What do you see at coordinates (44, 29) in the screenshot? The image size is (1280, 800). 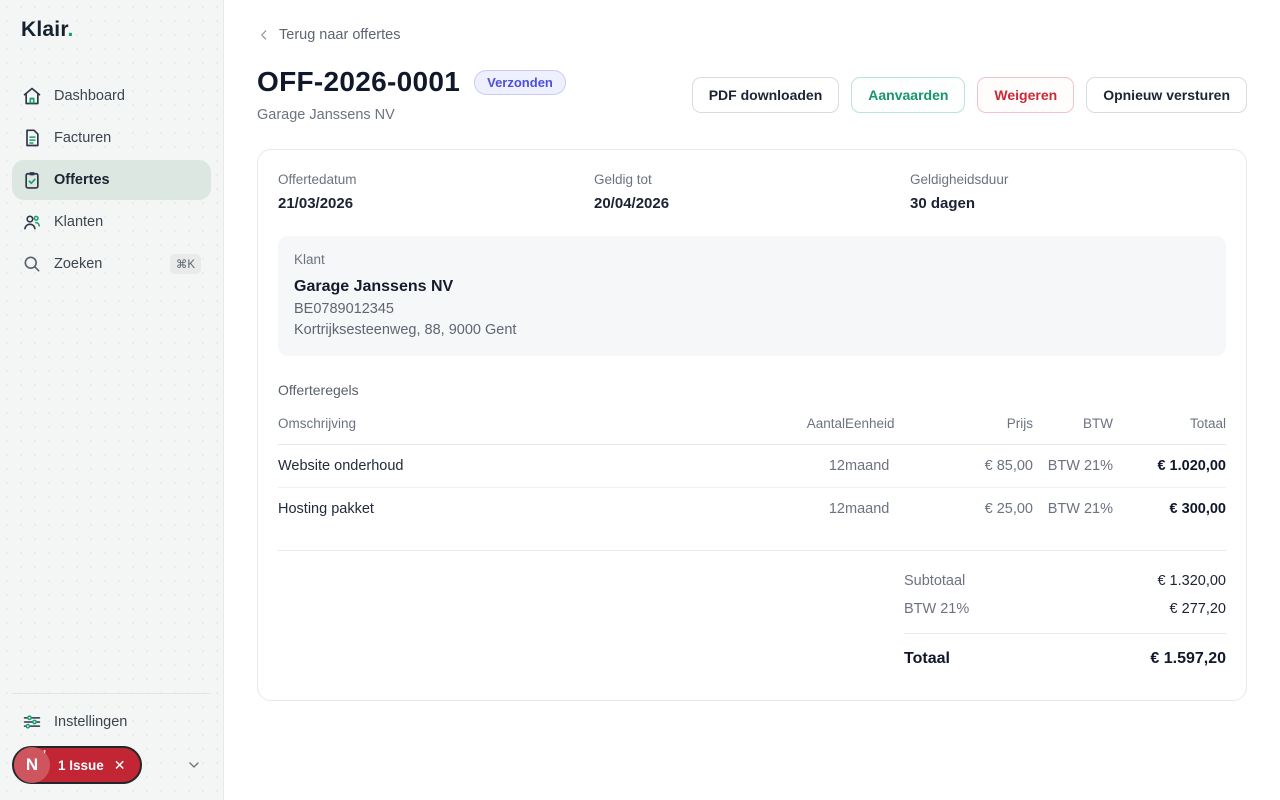 I see `brand-name: Klair` at bounding box center [44, 29].